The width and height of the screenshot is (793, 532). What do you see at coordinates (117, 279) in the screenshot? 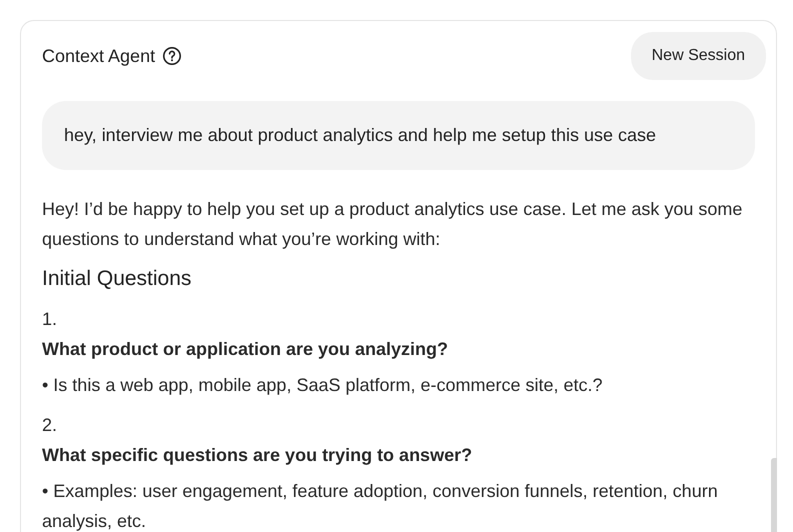
I see `section-heading: Initial Questions` at bounding box center [117, 279].